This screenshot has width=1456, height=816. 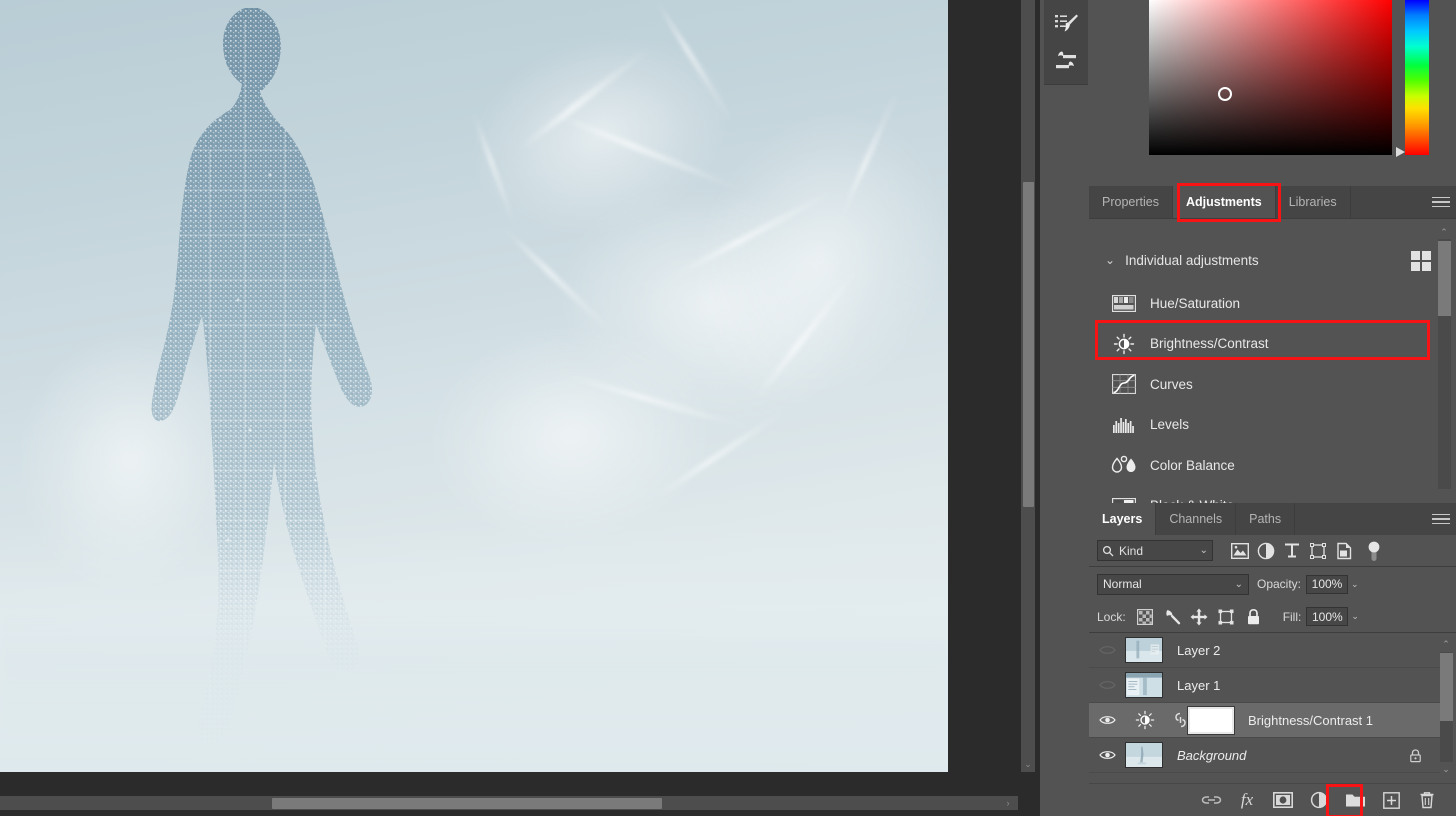 I want to click on adjustments-scroll-up-icon: ⌃, so click(x=1444, y=232).